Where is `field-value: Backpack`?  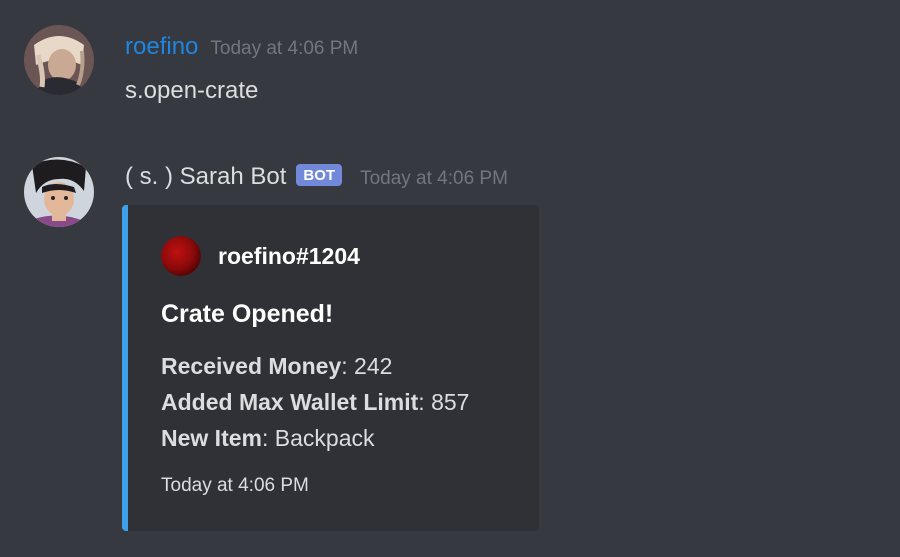
field-value: Backpack is located at coordinates (324, 438).